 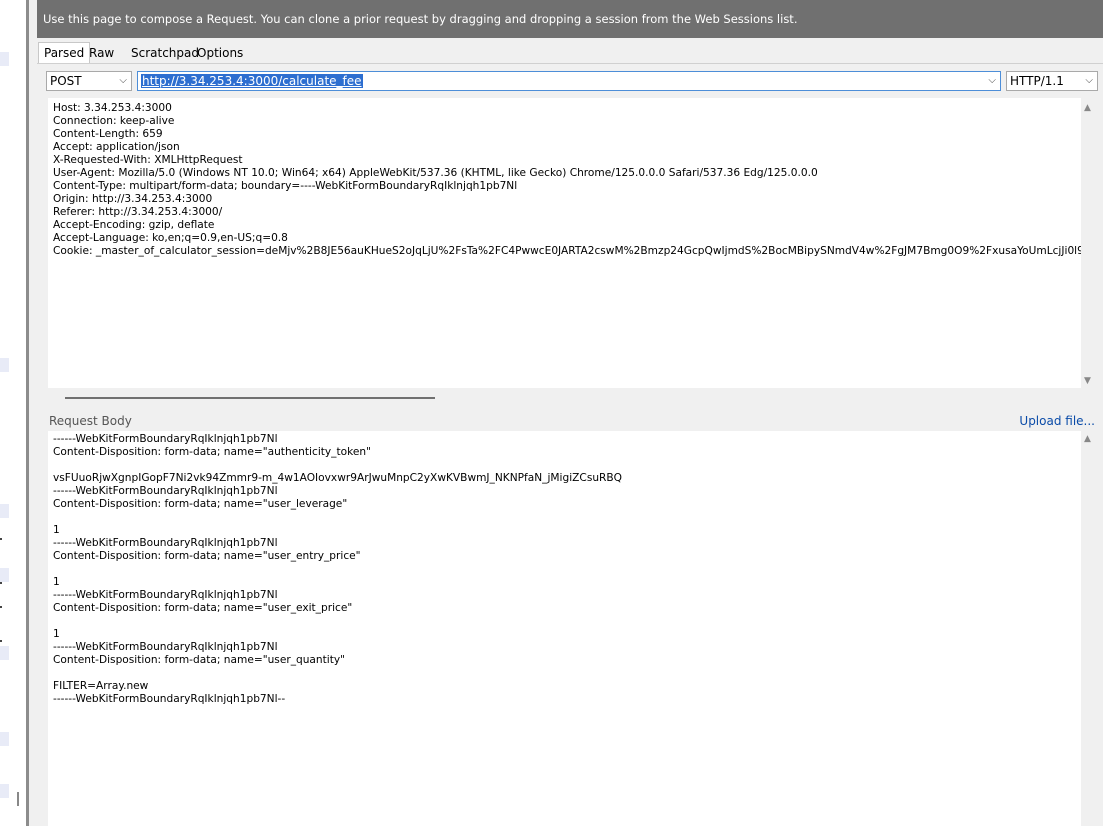 What do you see at coordinates (90, 421) in the screenshot?
I see `request-body-label: Request Body` at bounding box center [90, 421].